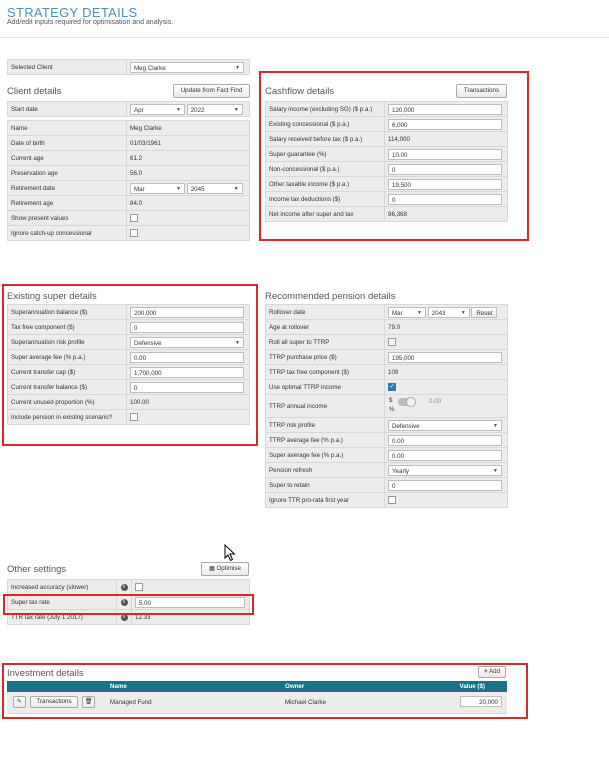 The height and width of the screenshot is (778, 609). What do you see at coordinates (485, 671) in the screenshot?
I see `plus-icon: +` at bounding box center [485, 671].